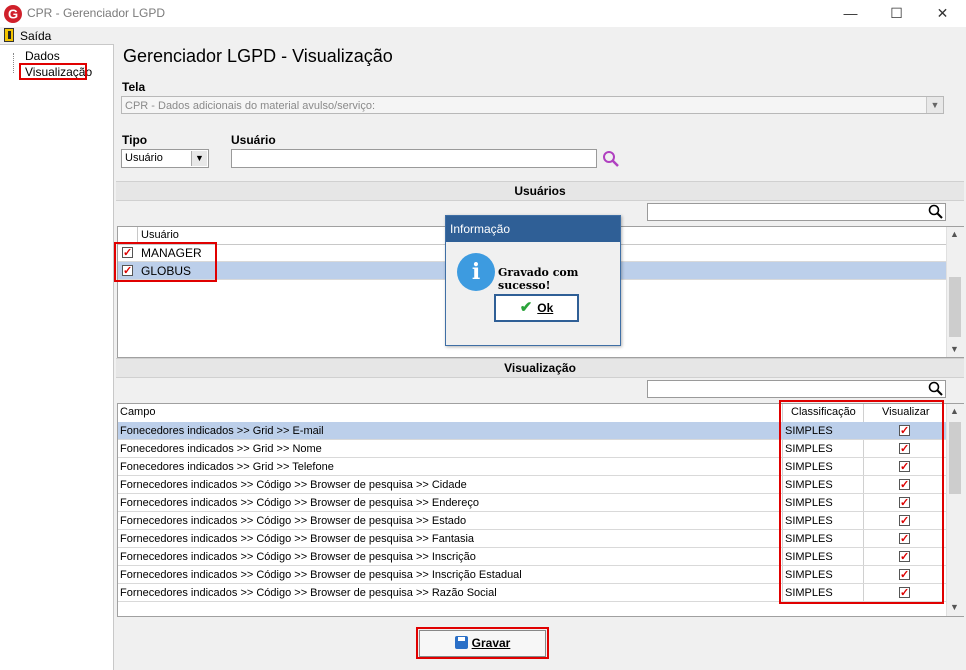  Describe the element at coordinates (35, 36) in the screenshot. I see `menu-item-saida: Saída` at that location.